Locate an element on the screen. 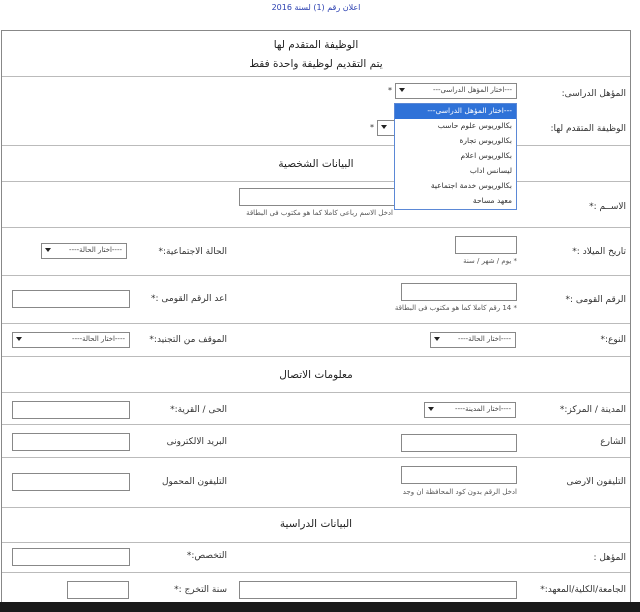  dropdown-option: بكالوريوس تجارة is located at coordinates (455, 141).